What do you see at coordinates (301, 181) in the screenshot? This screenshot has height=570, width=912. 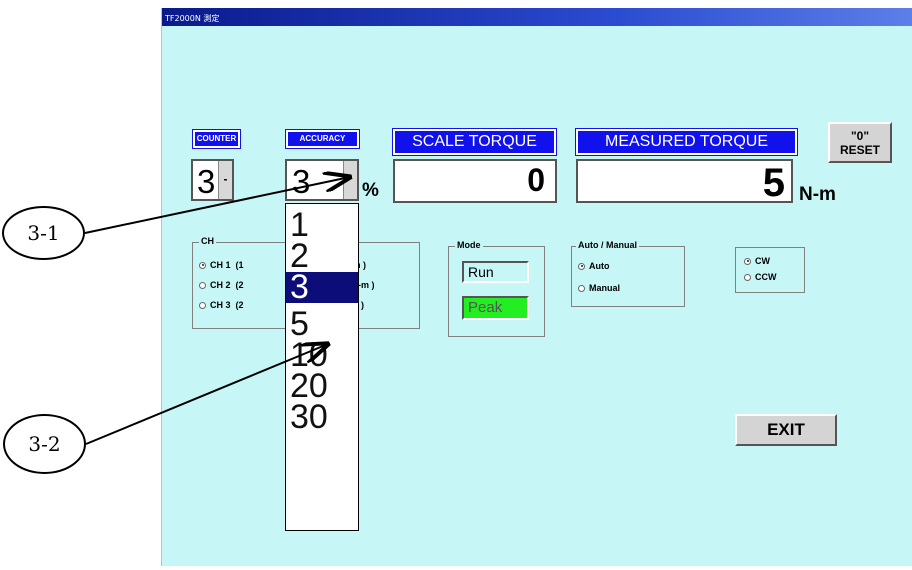 I see `accuracy-value: 3` at bounding box center [301, 181].